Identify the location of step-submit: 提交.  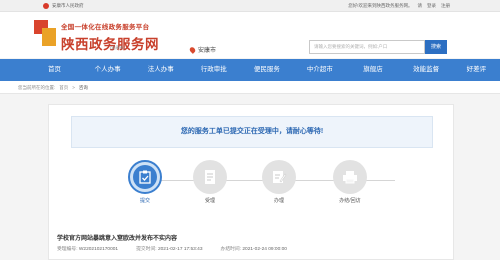
(145, 182).